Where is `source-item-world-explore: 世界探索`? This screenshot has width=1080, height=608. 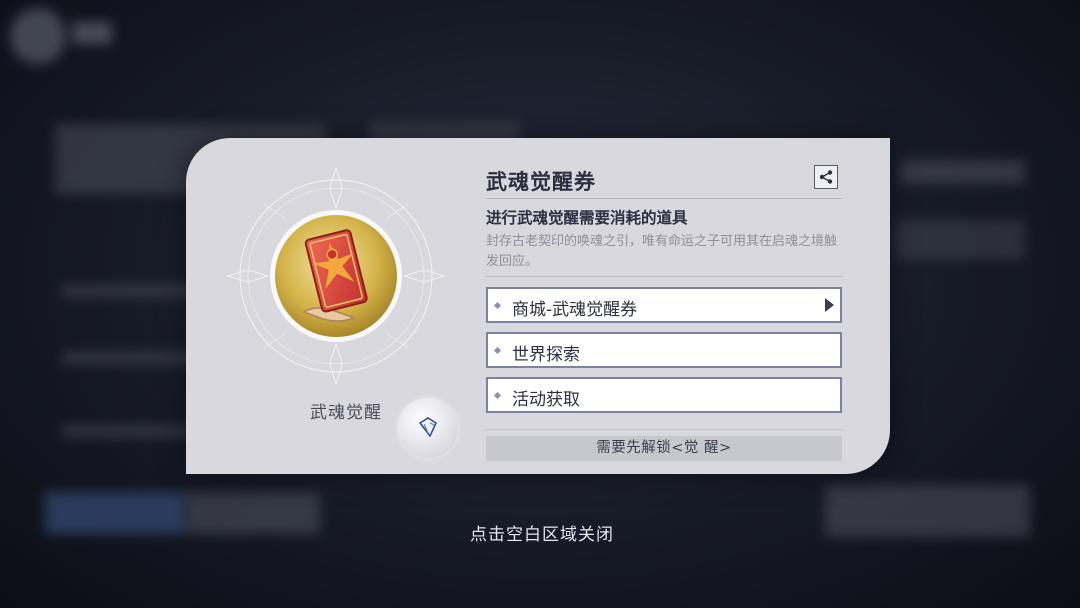
source-item-world-explore: 世界探索 is located at coordinates (664, 350).